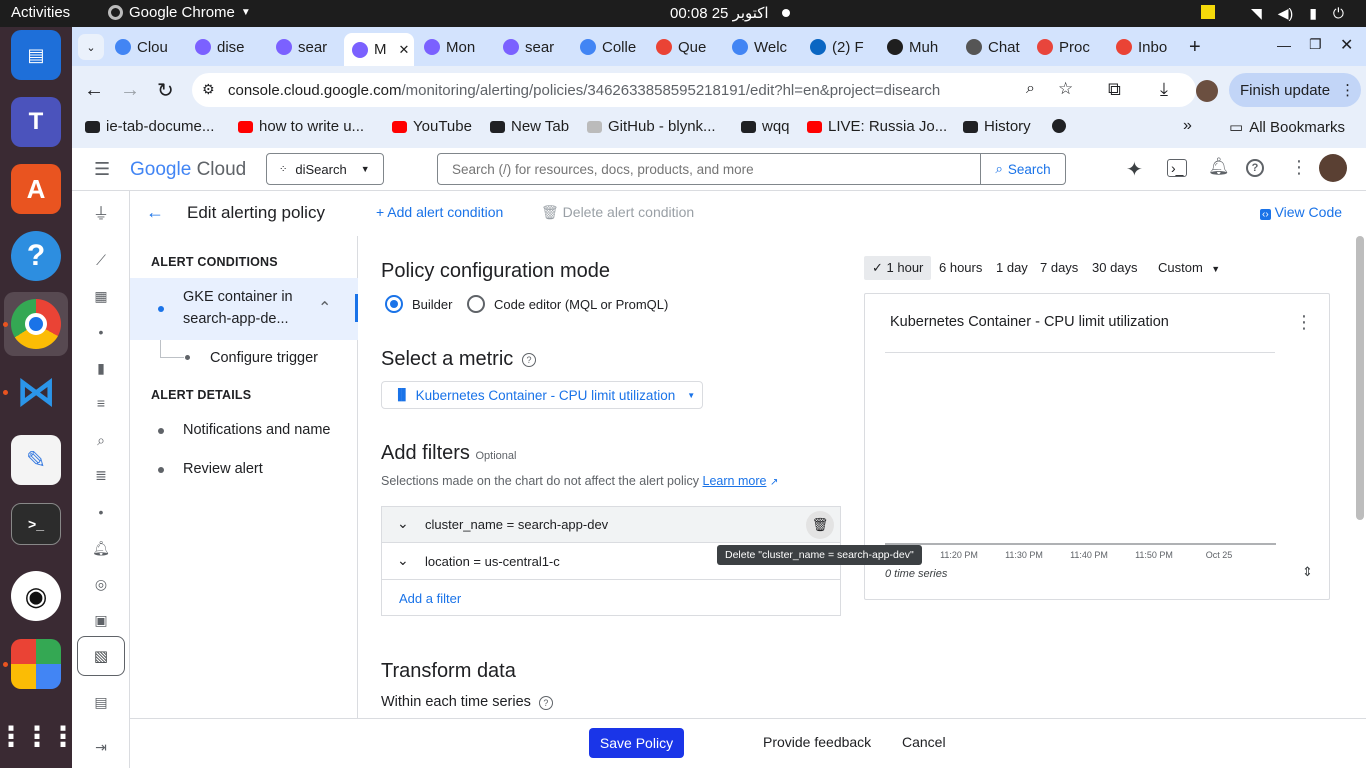 The width and height of the screenshot is (1366, 768). I want to click on browser-tab: (2) F, so click(844, 47).